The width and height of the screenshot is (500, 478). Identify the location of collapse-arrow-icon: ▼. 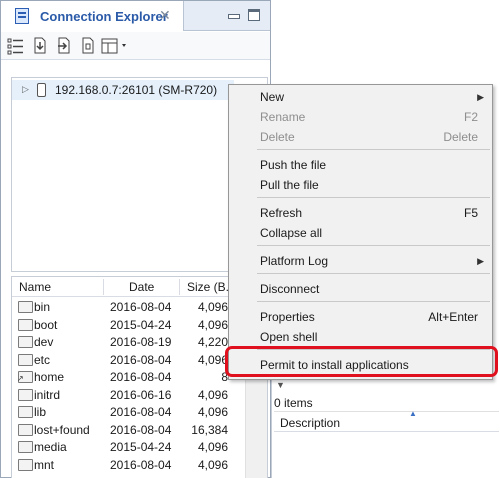
(280, 385).